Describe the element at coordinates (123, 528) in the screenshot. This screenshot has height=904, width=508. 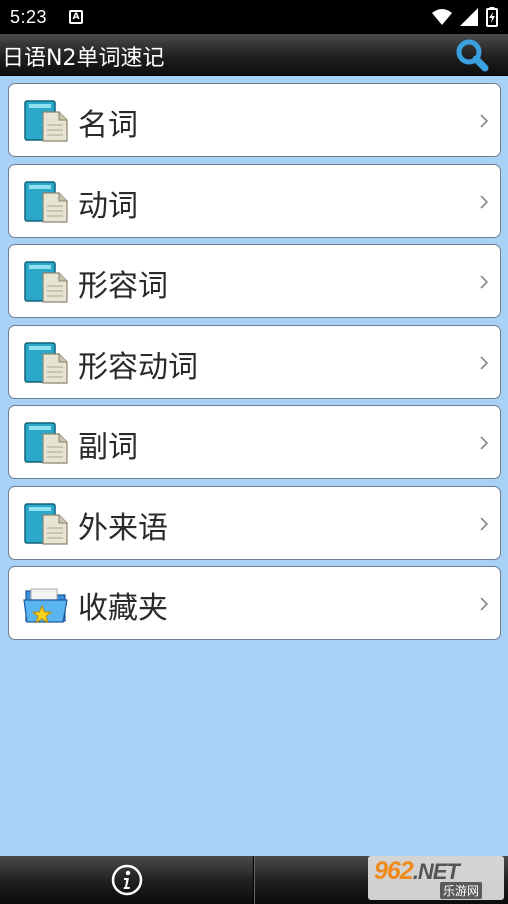
I see `menu-item-label: 外来语` at that location.